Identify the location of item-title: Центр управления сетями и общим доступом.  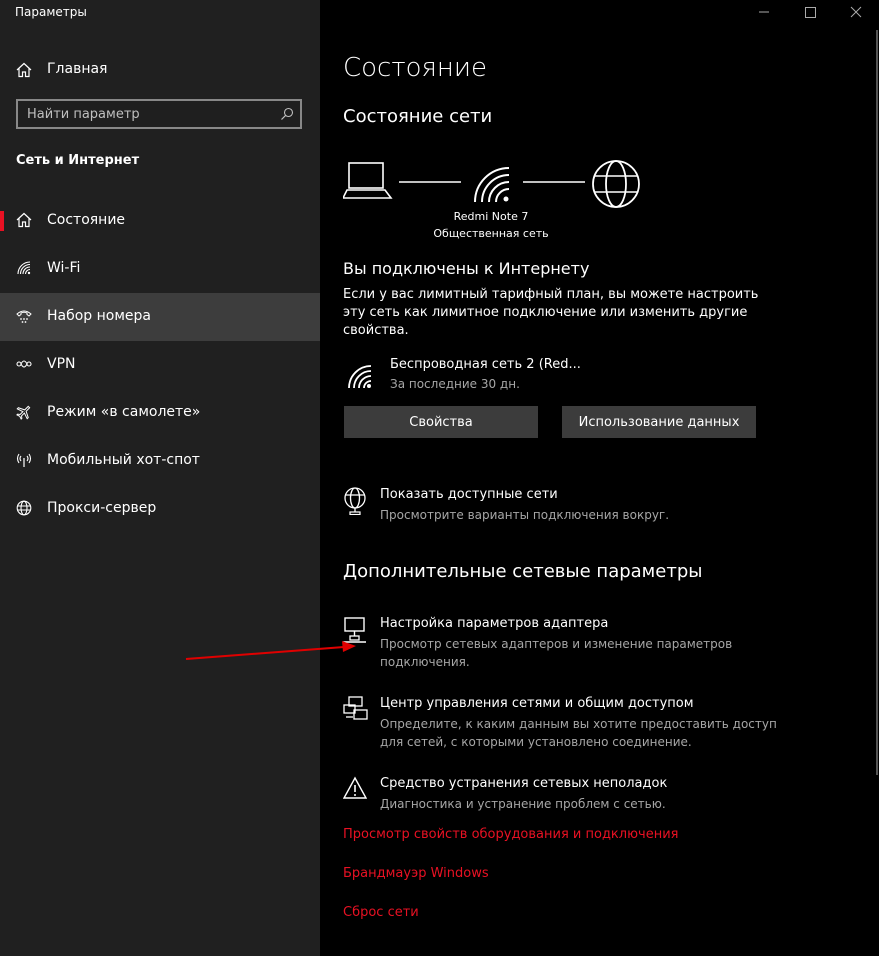
(537, 703).